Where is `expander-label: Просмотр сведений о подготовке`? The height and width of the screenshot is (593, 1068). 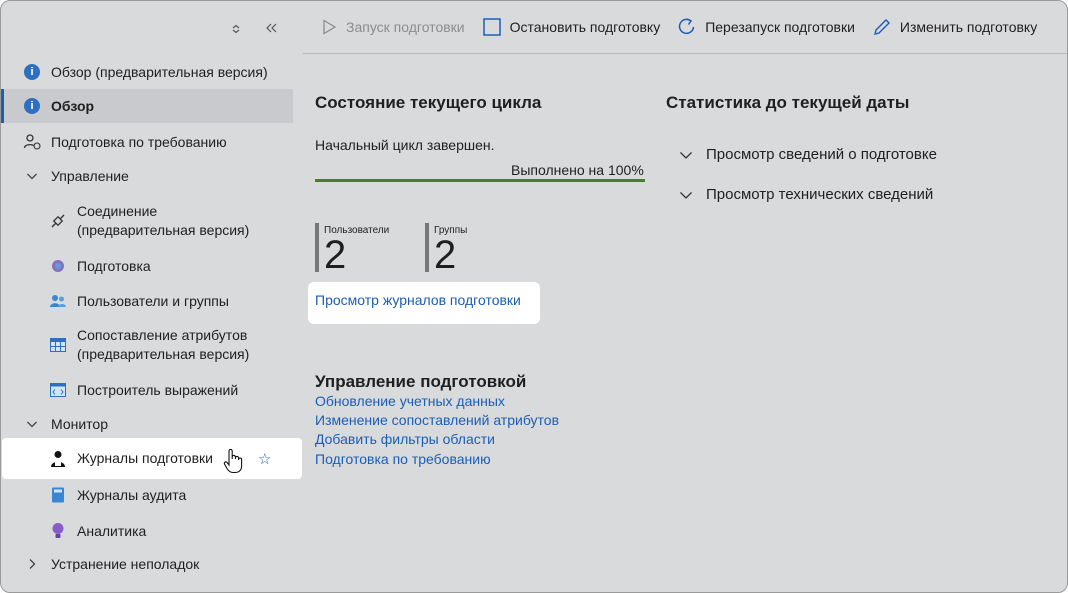
expander-label: Просмотр сведений о подготовке is located at coordinates (821, 154).